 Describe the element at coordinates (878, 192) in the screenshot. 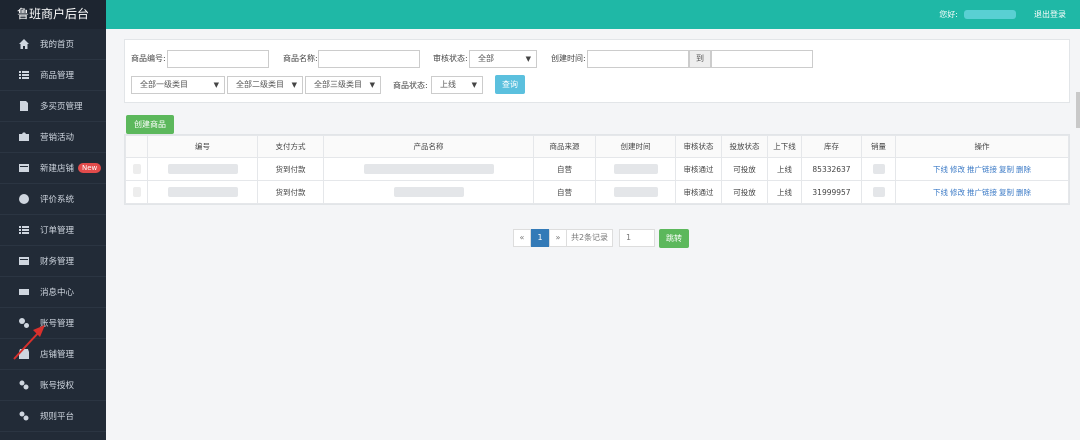

I see `row-sales-redacted` at that location.